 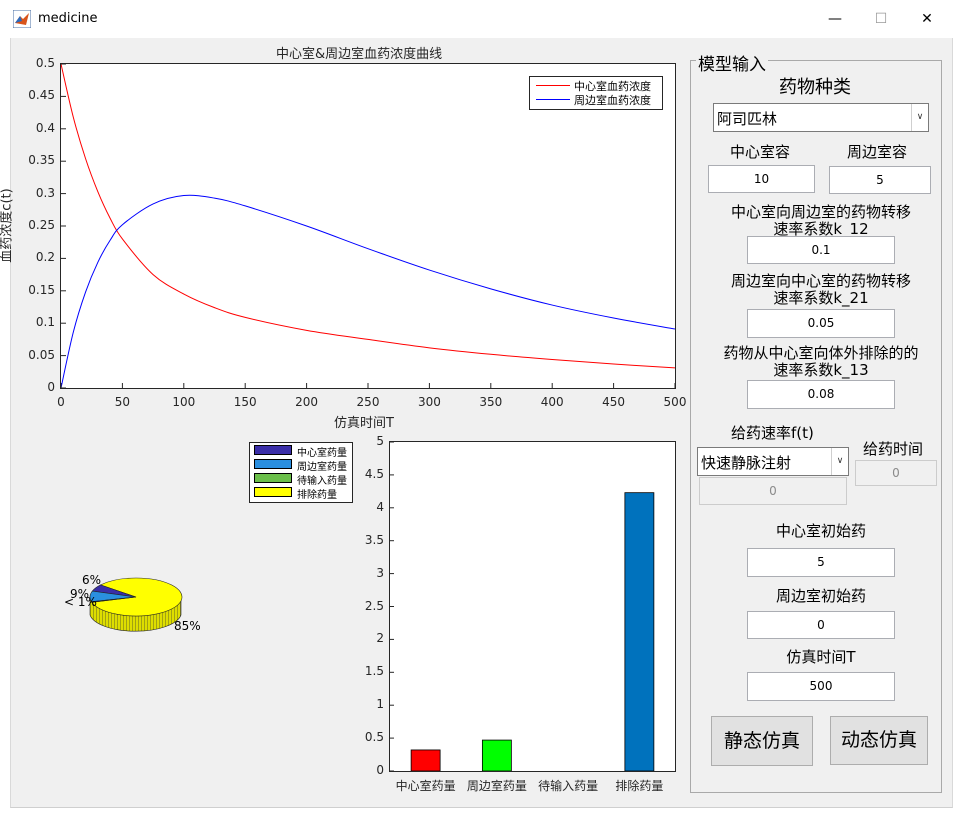 I want to click on x-tick-label: 450, so click(x=614, y=402).